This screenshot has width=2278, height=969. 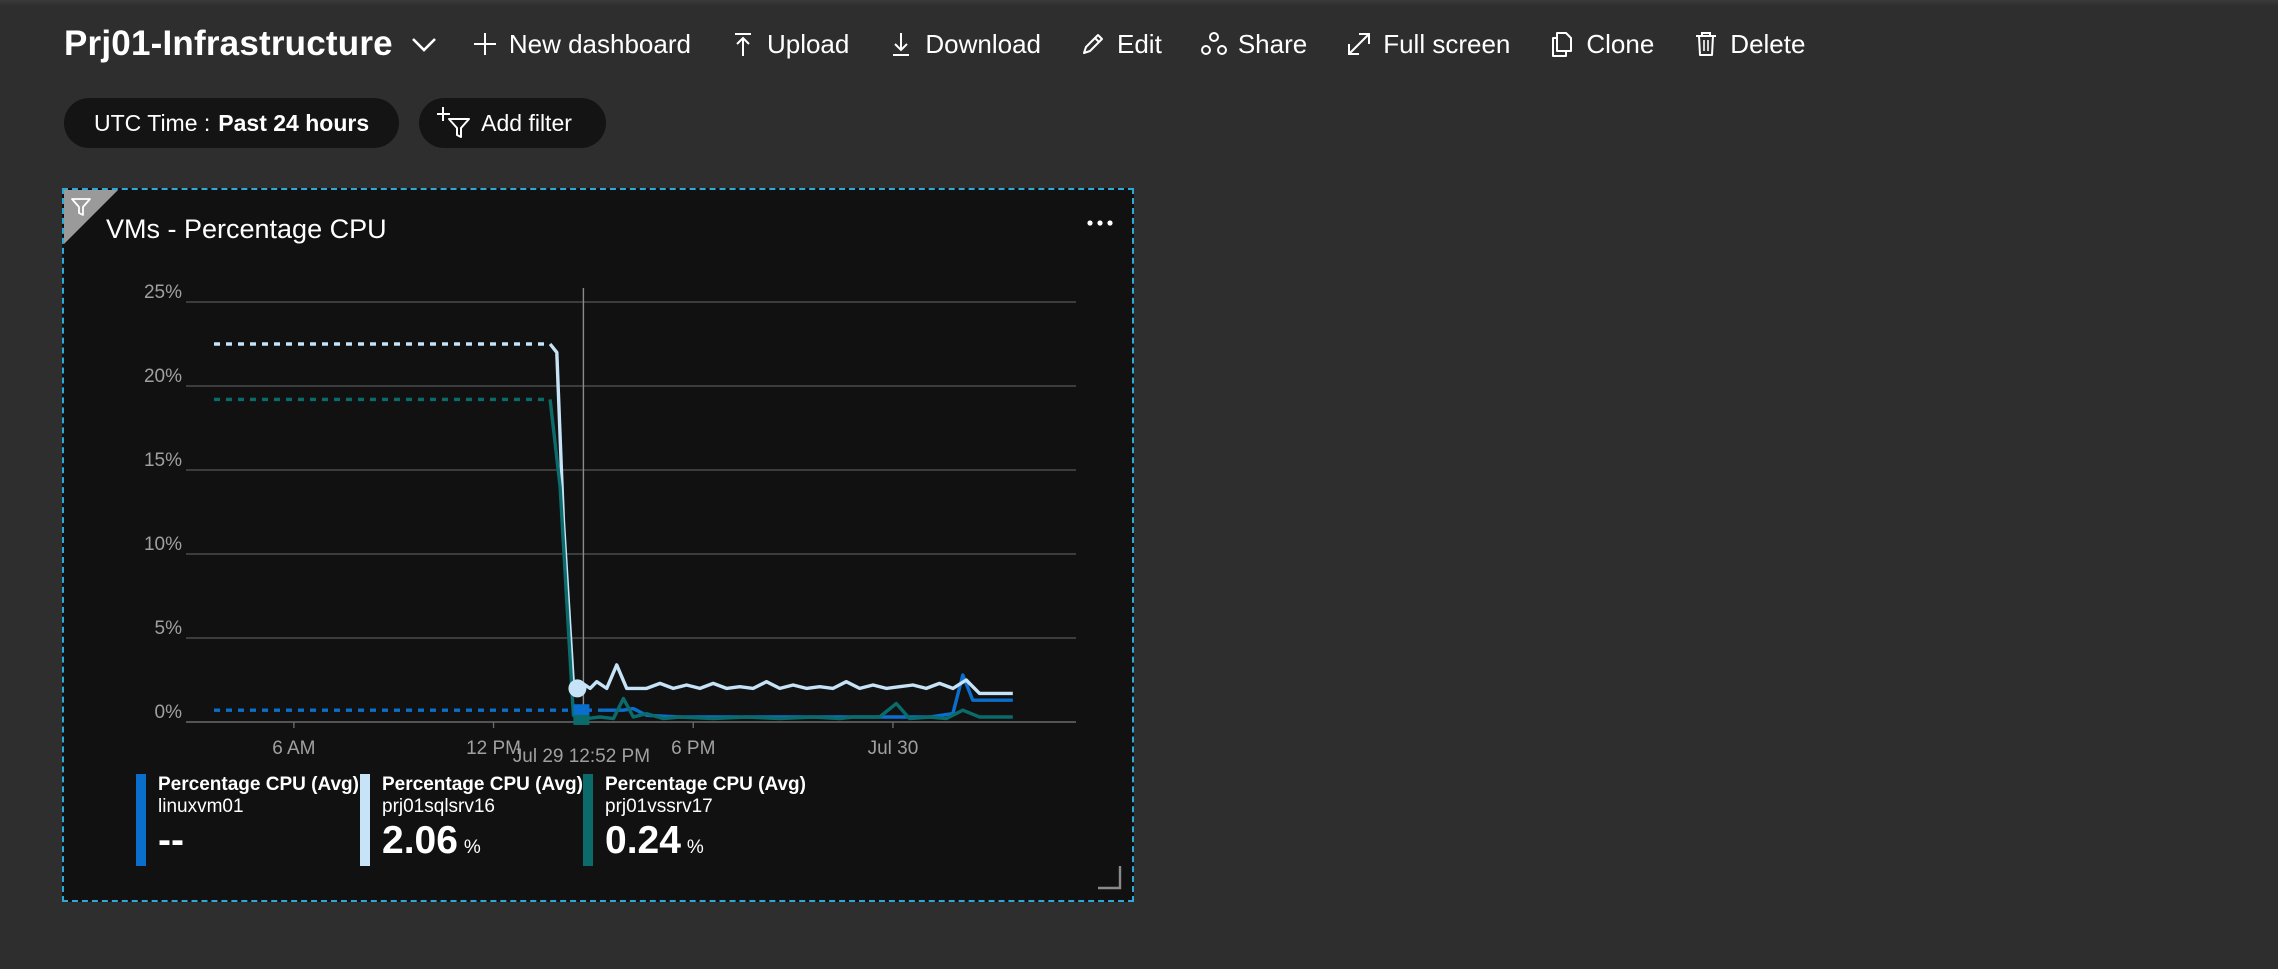 What do you see at coordinates (780, 519) in the screenshot?
I see `series-line-prj01sqlsrv16` at bounding box center [780, 519].